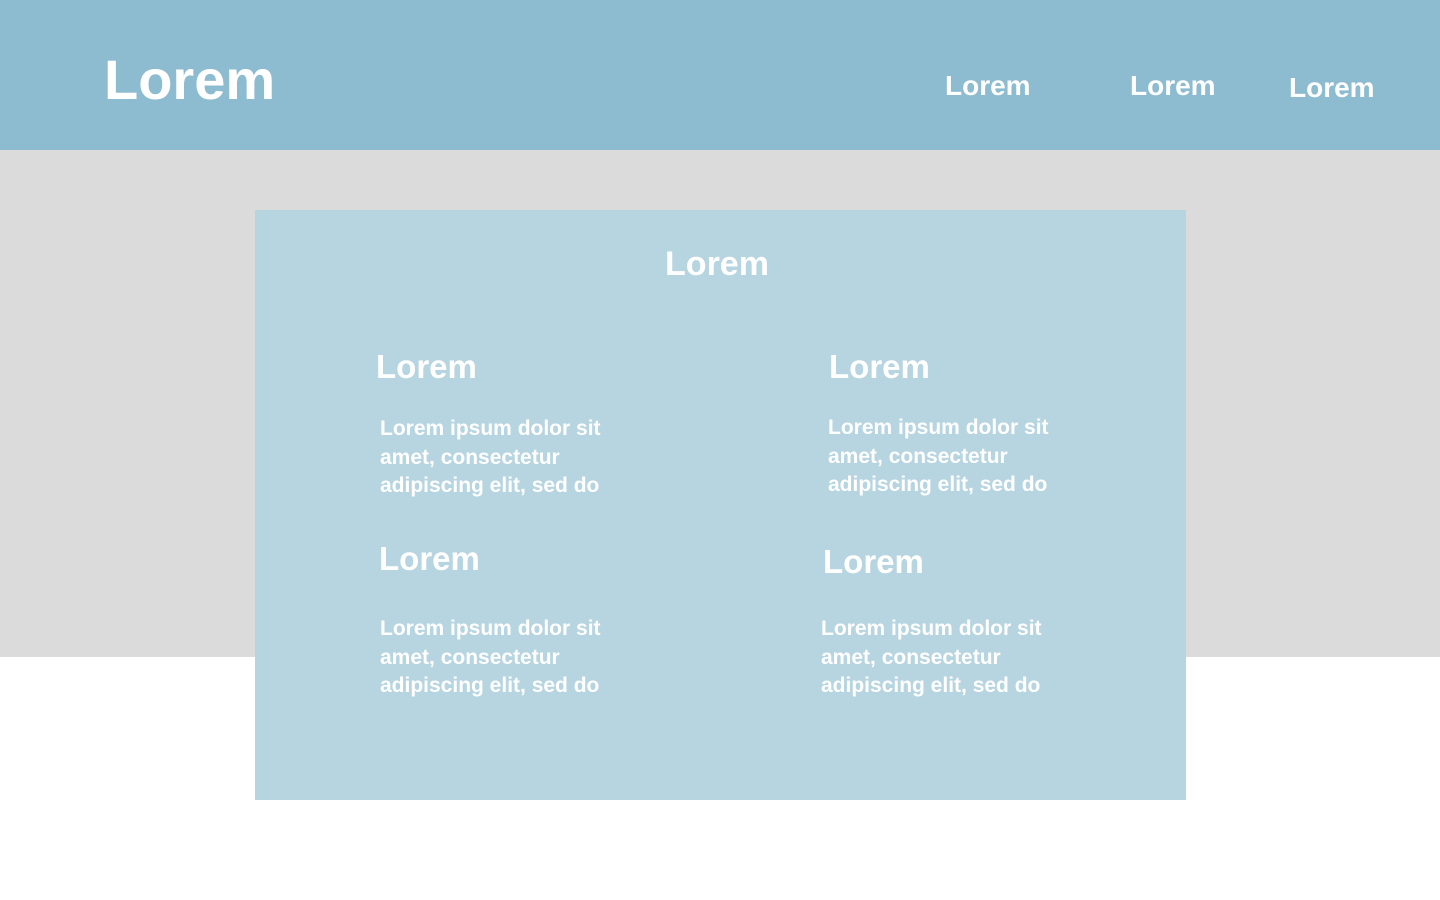  Describe the element at coordinates (879, 366) in the screenshot. I see `feature-title-2: Lorem` at that location.